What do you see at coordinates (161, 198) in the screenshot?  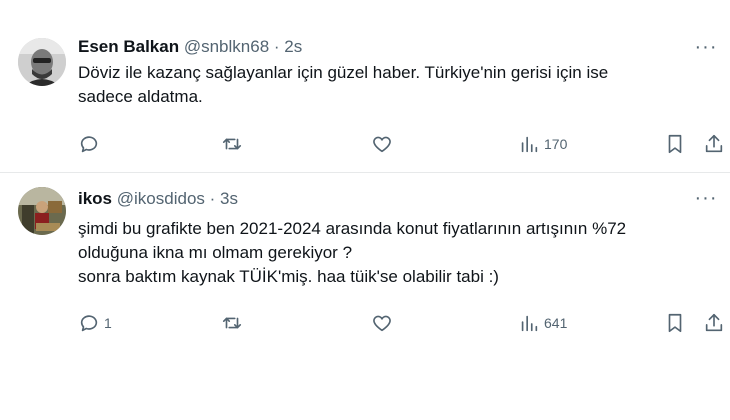 I see `user-handle: @ikosdidos` at bounding box center [161, 198].